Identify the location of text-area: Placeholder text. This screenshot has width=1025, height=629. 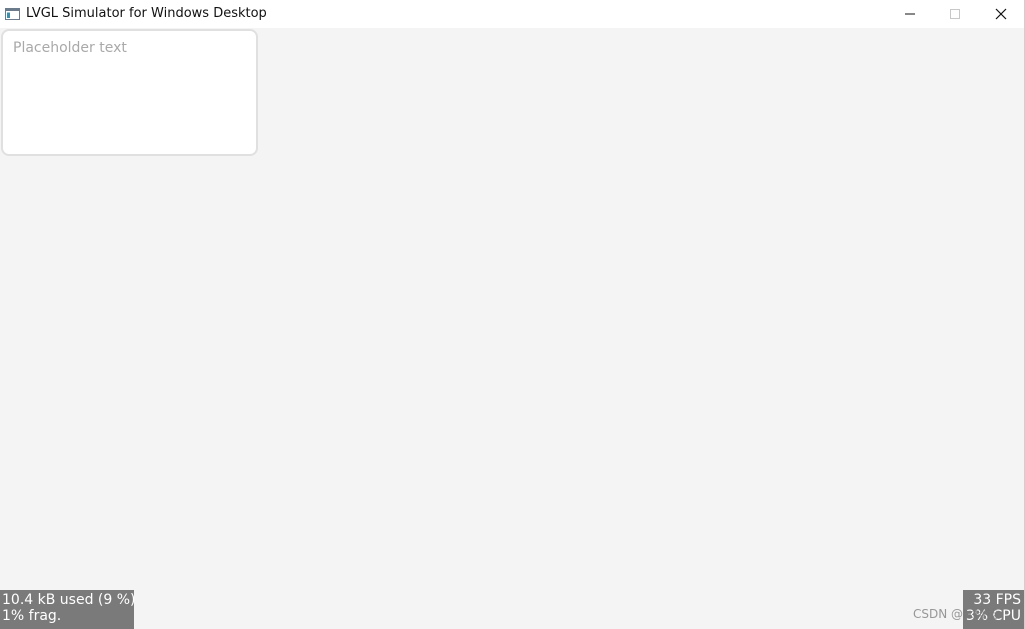
(129, 92).